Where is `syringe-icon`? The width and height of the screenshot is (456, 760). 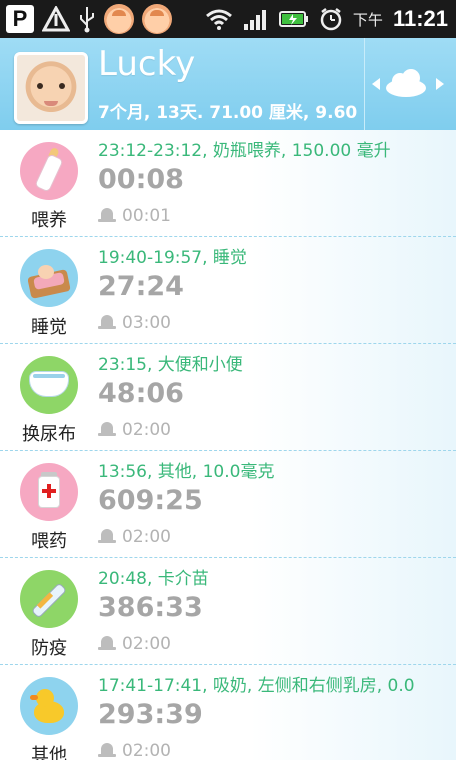
syringe-icon is located at coordinates (49, 599).